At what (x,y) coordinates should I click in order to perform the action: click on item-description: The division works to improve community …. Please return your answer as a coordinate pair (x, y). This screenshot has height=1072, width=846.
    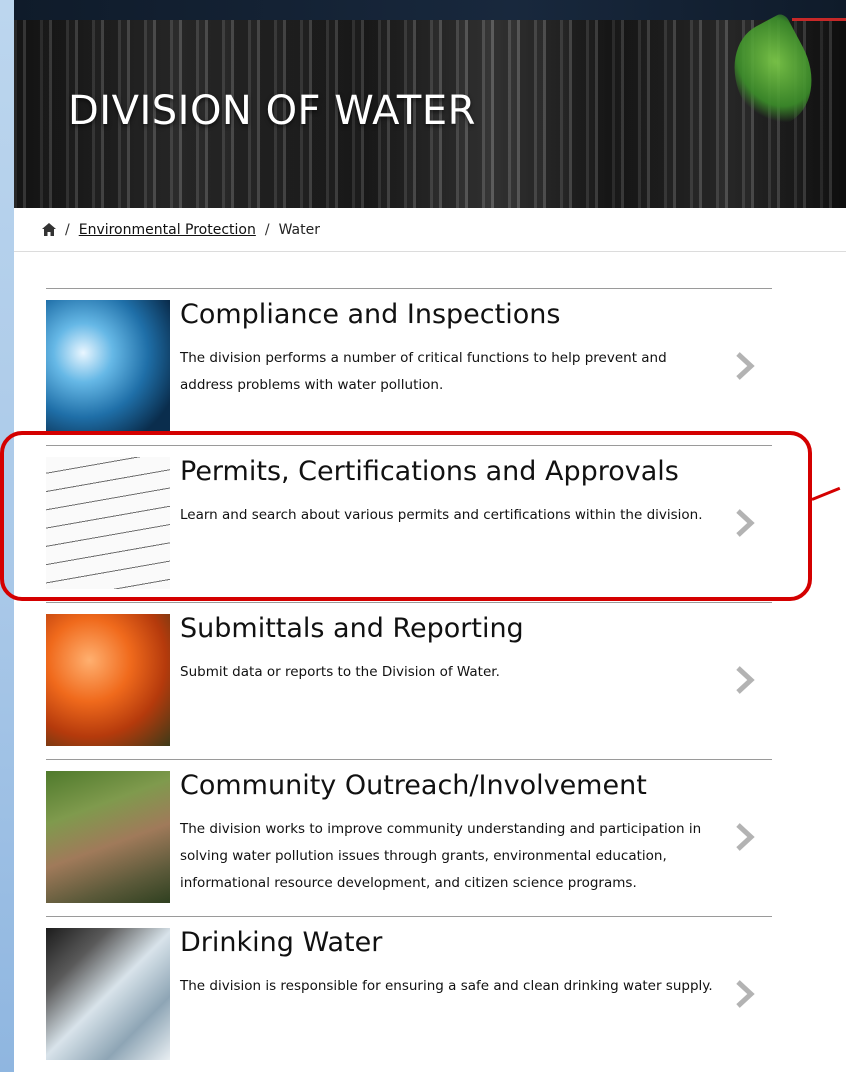
    Looking at the image, I should click on (441, 856).